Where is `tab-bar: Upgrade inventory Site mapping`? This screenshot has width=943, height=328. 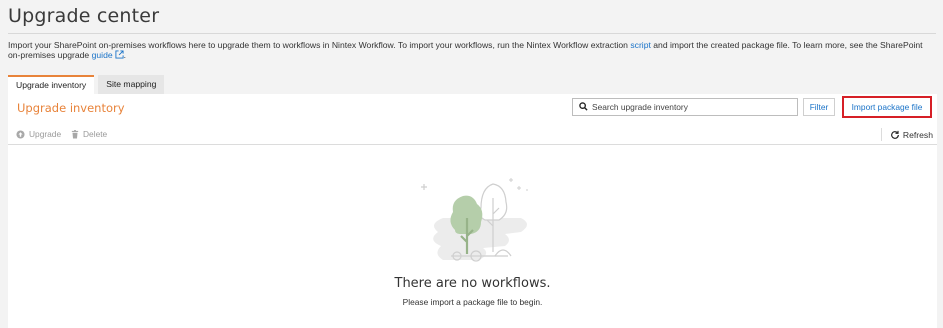
tab-bar: Upgrade inventory Site mapping is located at coordinates (86, 84).